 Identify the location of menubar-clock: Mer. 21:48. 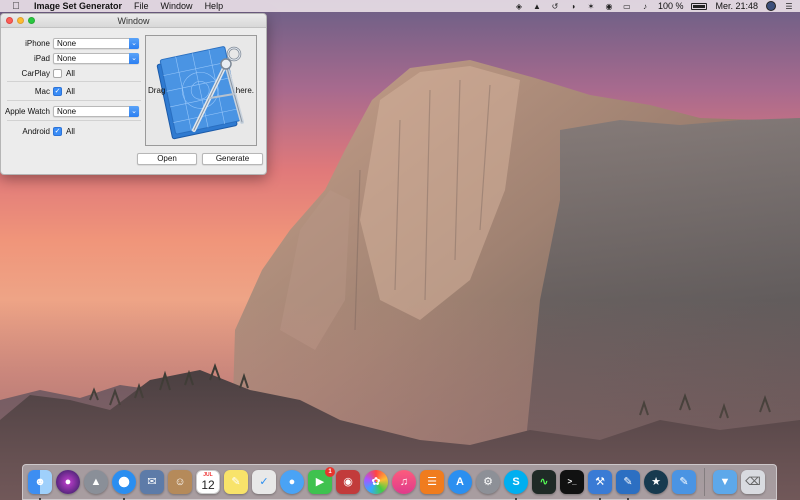
(736, 6).